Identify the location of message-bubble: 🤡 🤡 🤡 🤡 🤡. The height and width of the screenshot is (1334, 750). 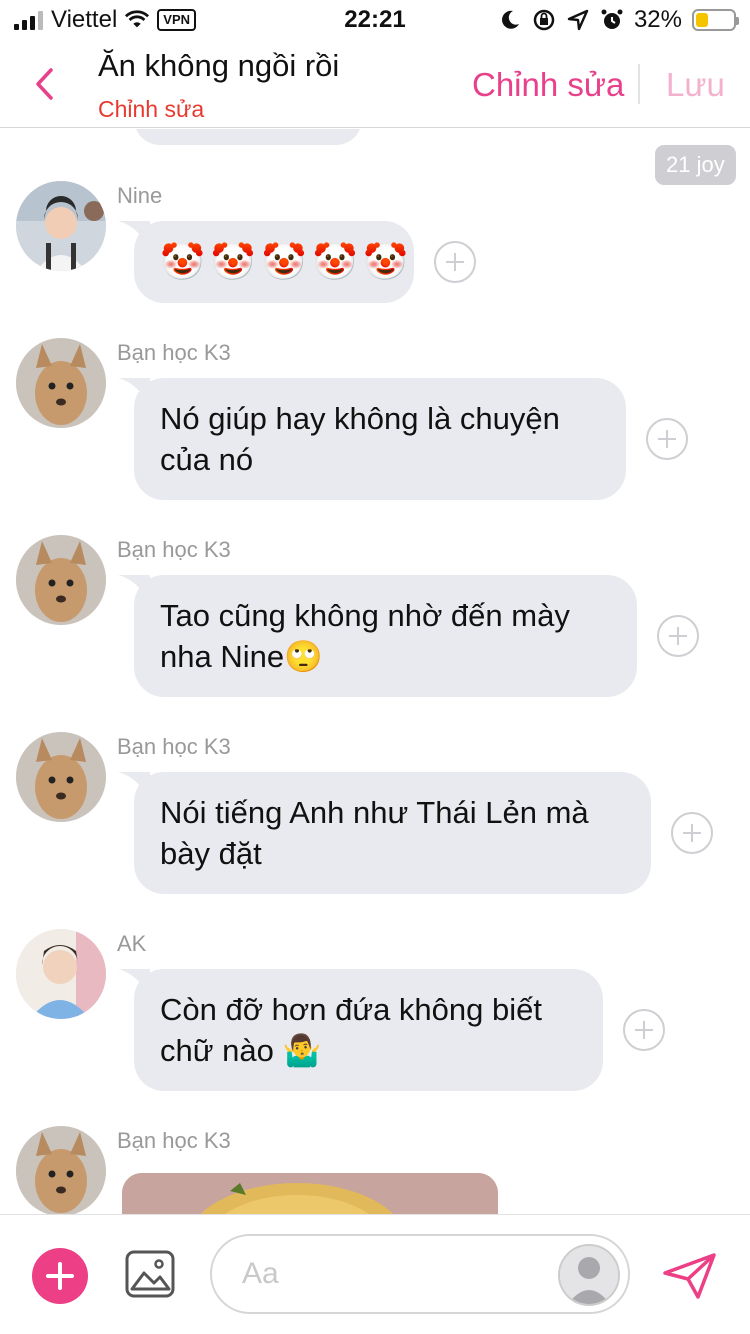
(274, 262).